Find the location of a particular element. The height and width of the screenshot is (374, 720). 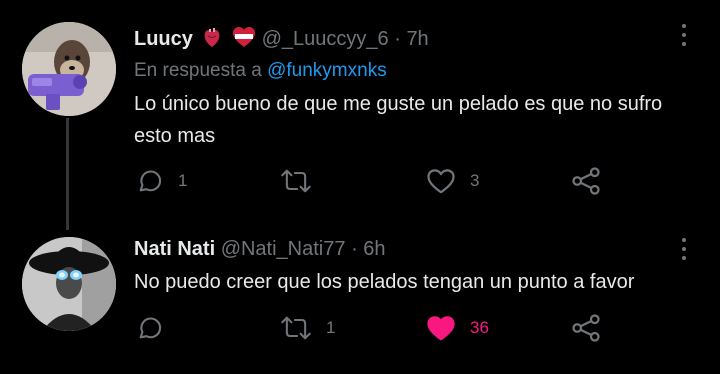

like-button: 36 is located at coordinates (457, 328).